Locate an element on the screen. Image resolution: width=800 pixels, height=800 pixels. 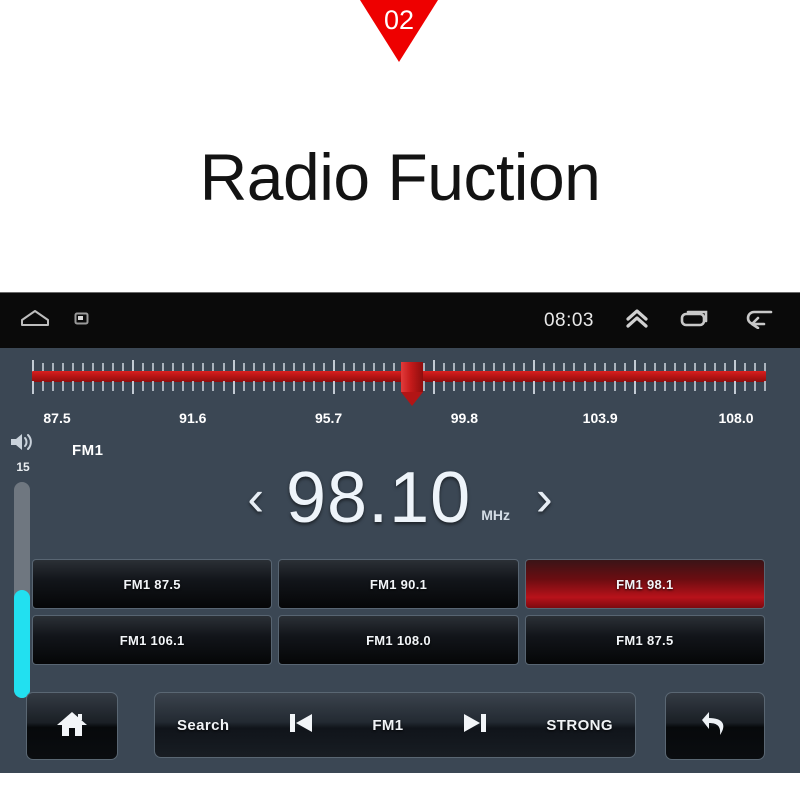
preset-label: FM1 87.5 is located at coordinates (645, 640).